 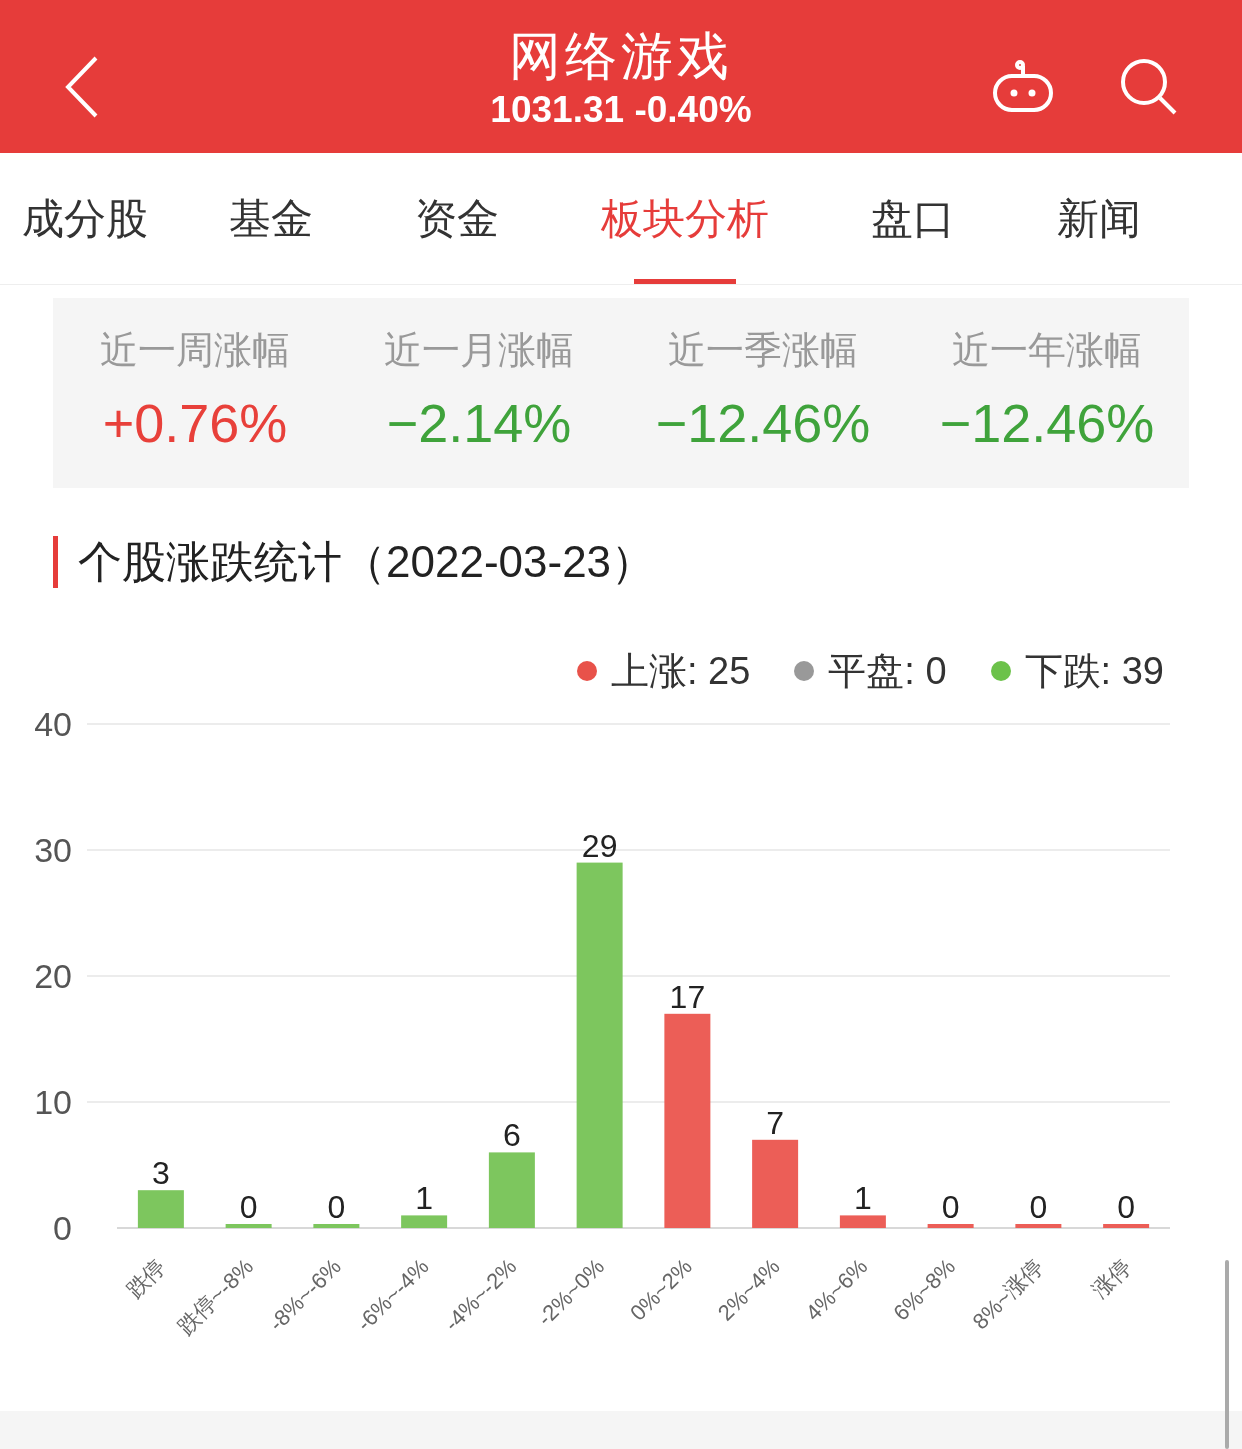 What do you see at coordinates (1099, 218) in the screenshot?
I see `tab: 新闻` at bounding box center [1099, 218].